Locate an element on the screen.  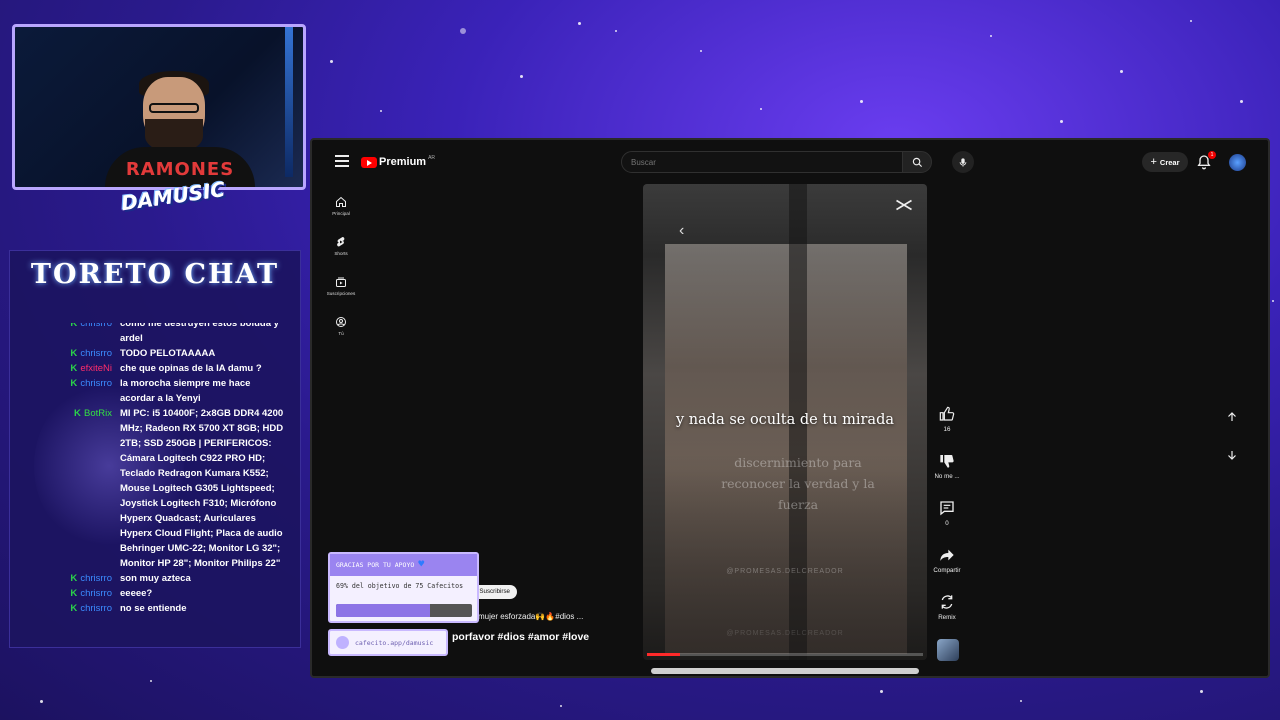
like-button: 16 is located at coordinates (947, 429).